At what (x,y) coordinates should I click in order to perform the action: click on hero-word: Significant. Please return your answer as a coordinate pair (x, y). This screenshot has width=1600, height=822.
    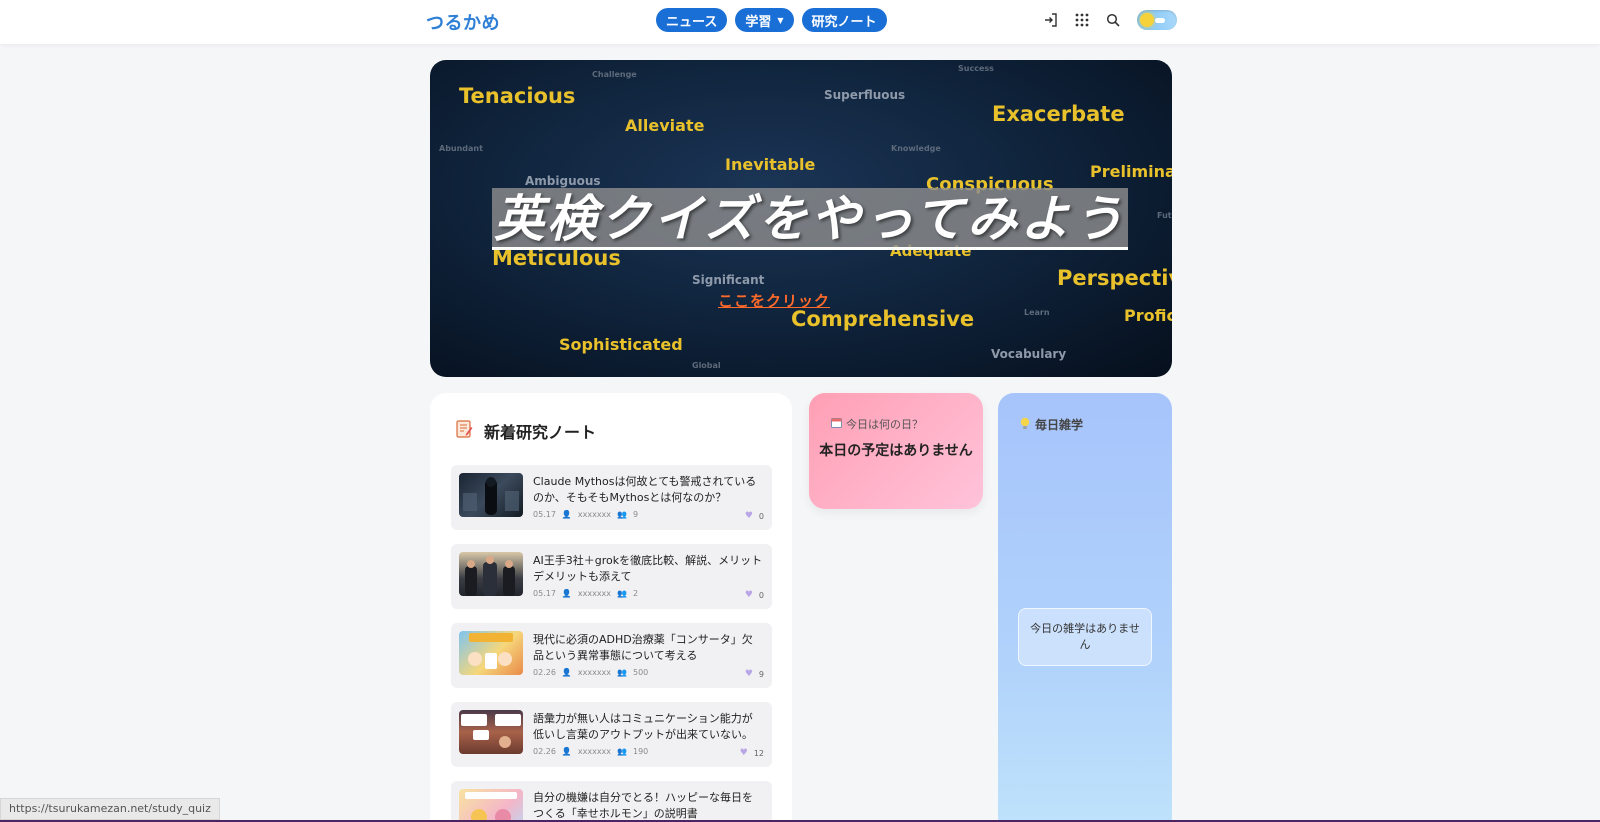
    Looking at the image, I should click on (728, 280).